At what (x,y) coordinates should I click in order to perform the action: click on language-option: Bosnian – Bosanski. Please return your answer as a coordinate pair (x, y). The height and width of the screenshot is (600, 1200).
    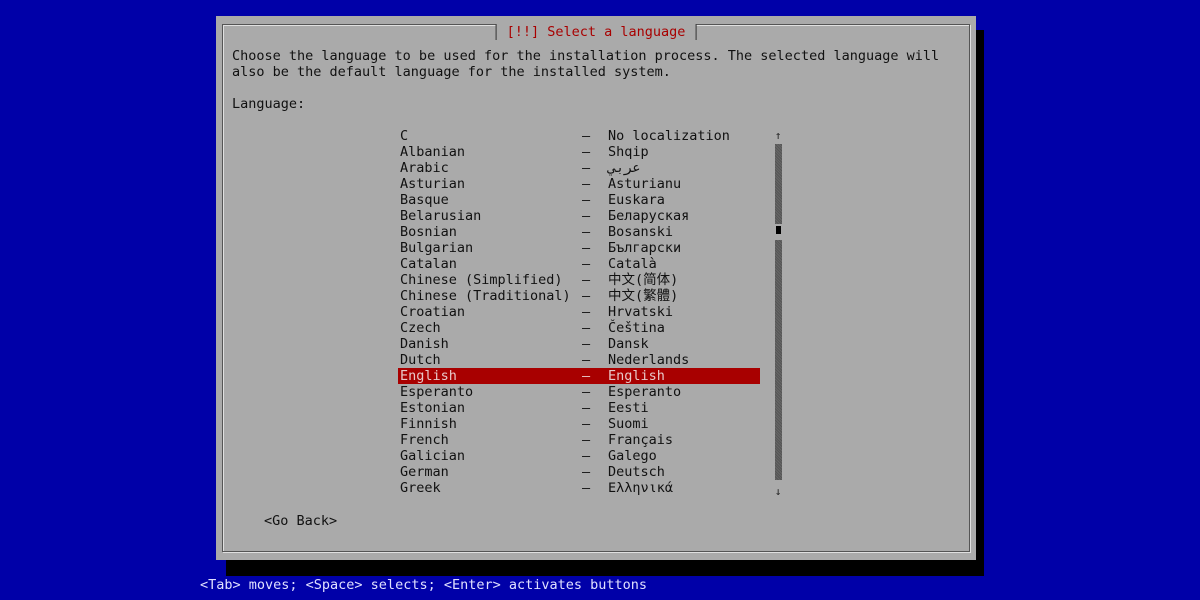
    Looking at the image, I should click on (579, 232).